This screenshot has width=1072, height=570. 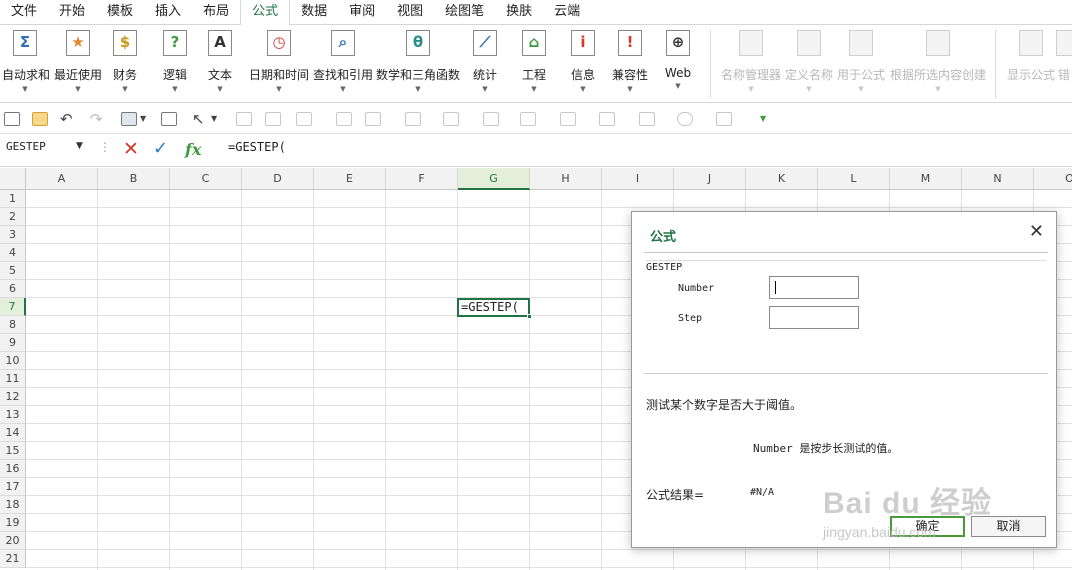 What do you see at coordinates (120, 12) in the screenshot?
I see `menu-item: 模板` at bounding box center [120, 12].